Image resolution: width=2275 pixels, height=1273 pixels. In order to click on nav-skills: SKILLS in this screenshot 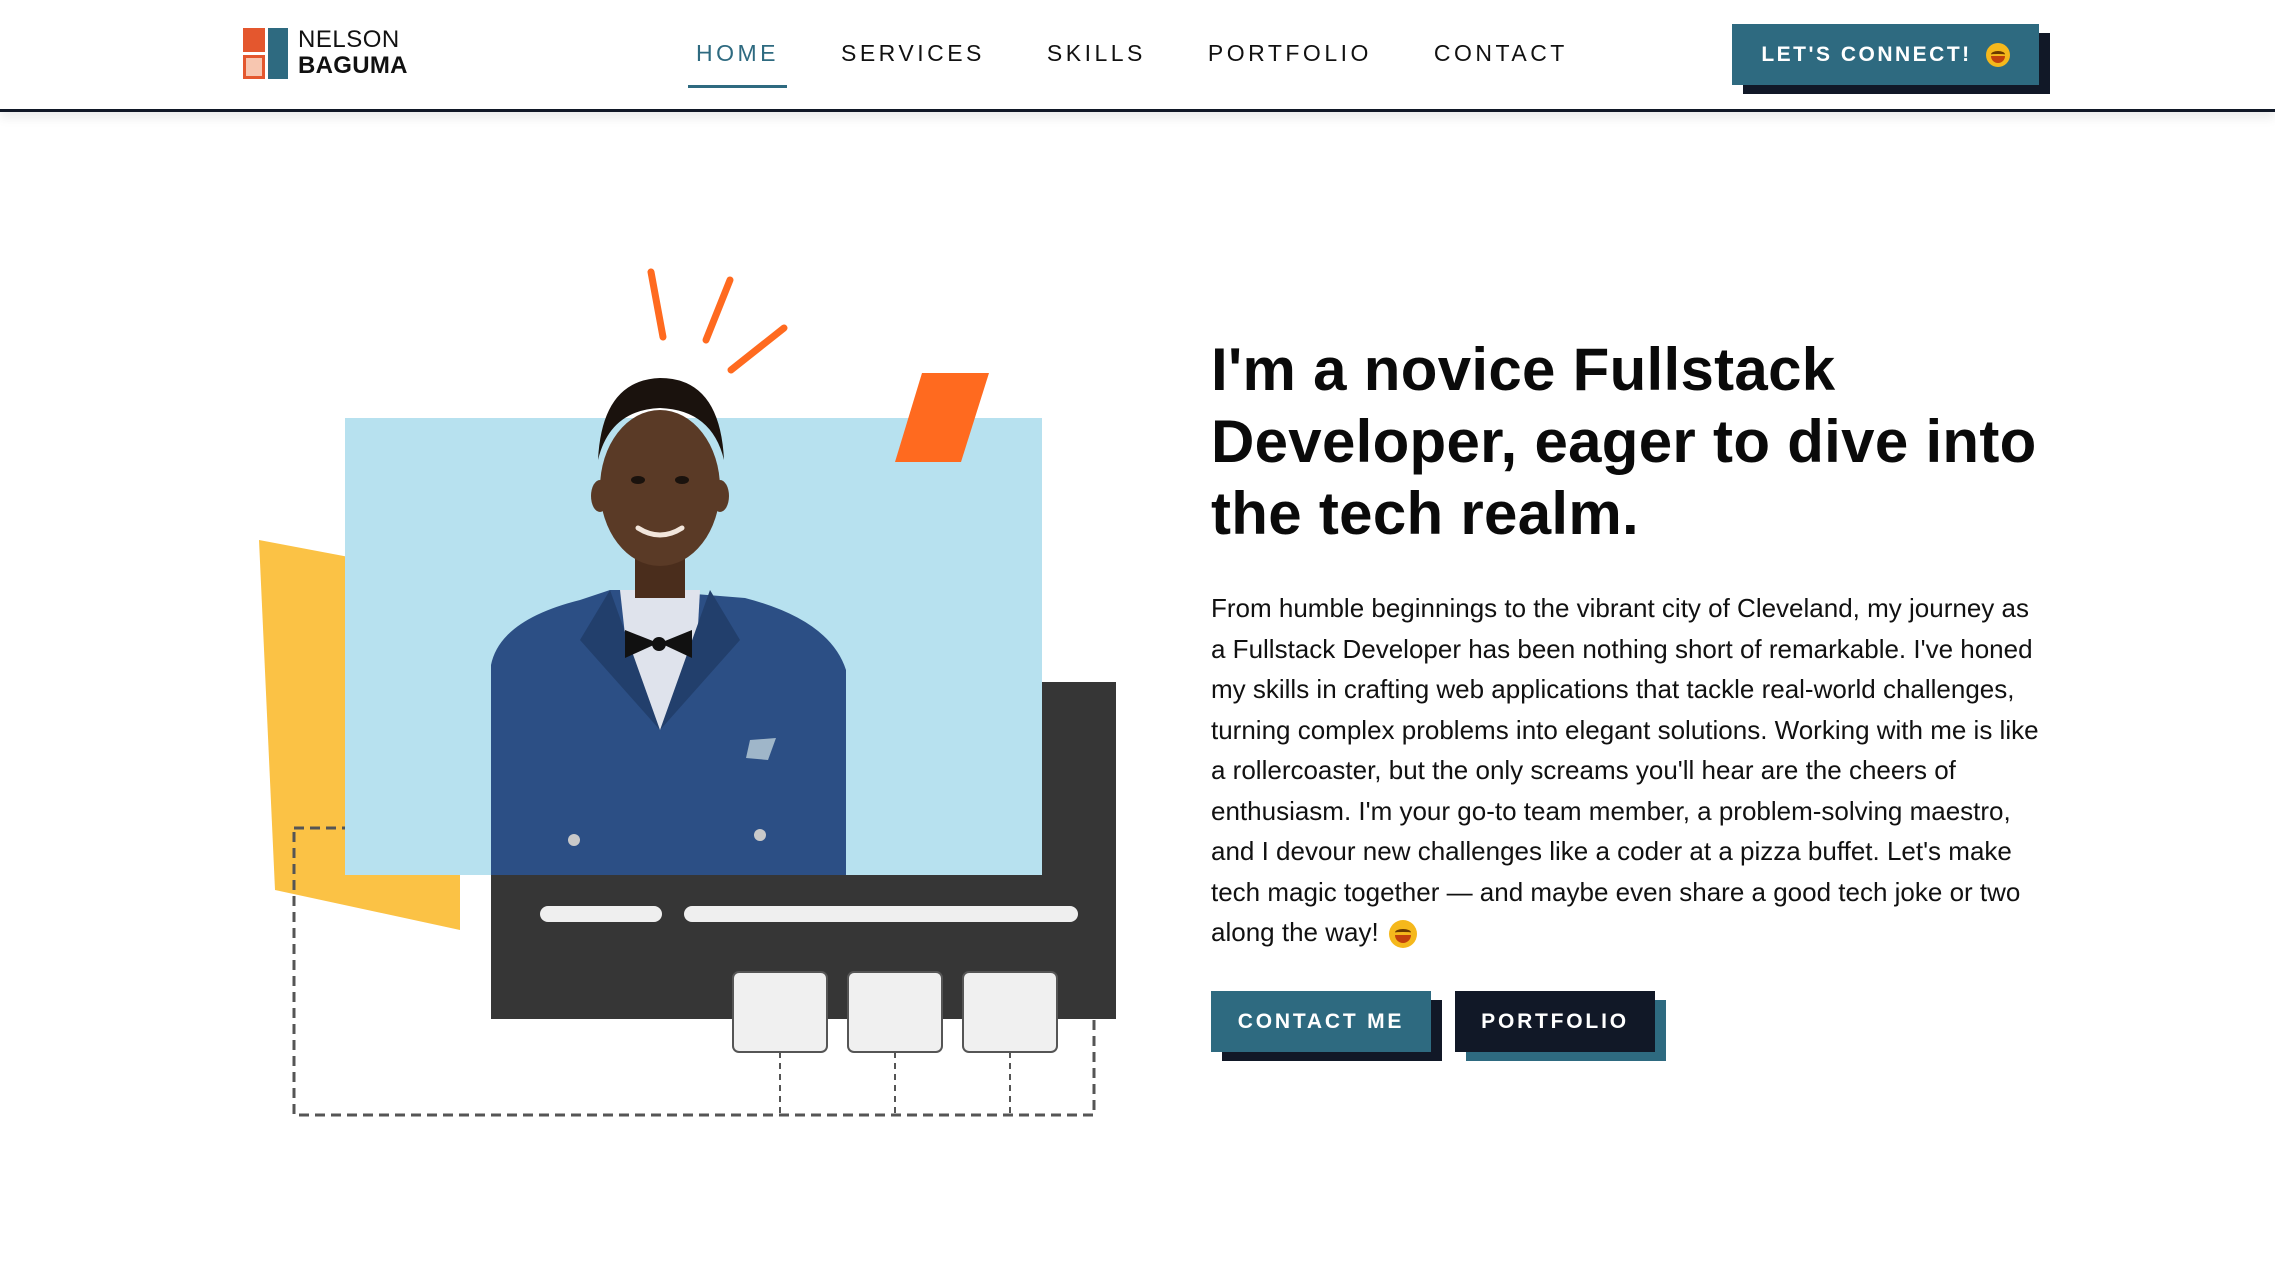, I will do `click(1096, 62)`.